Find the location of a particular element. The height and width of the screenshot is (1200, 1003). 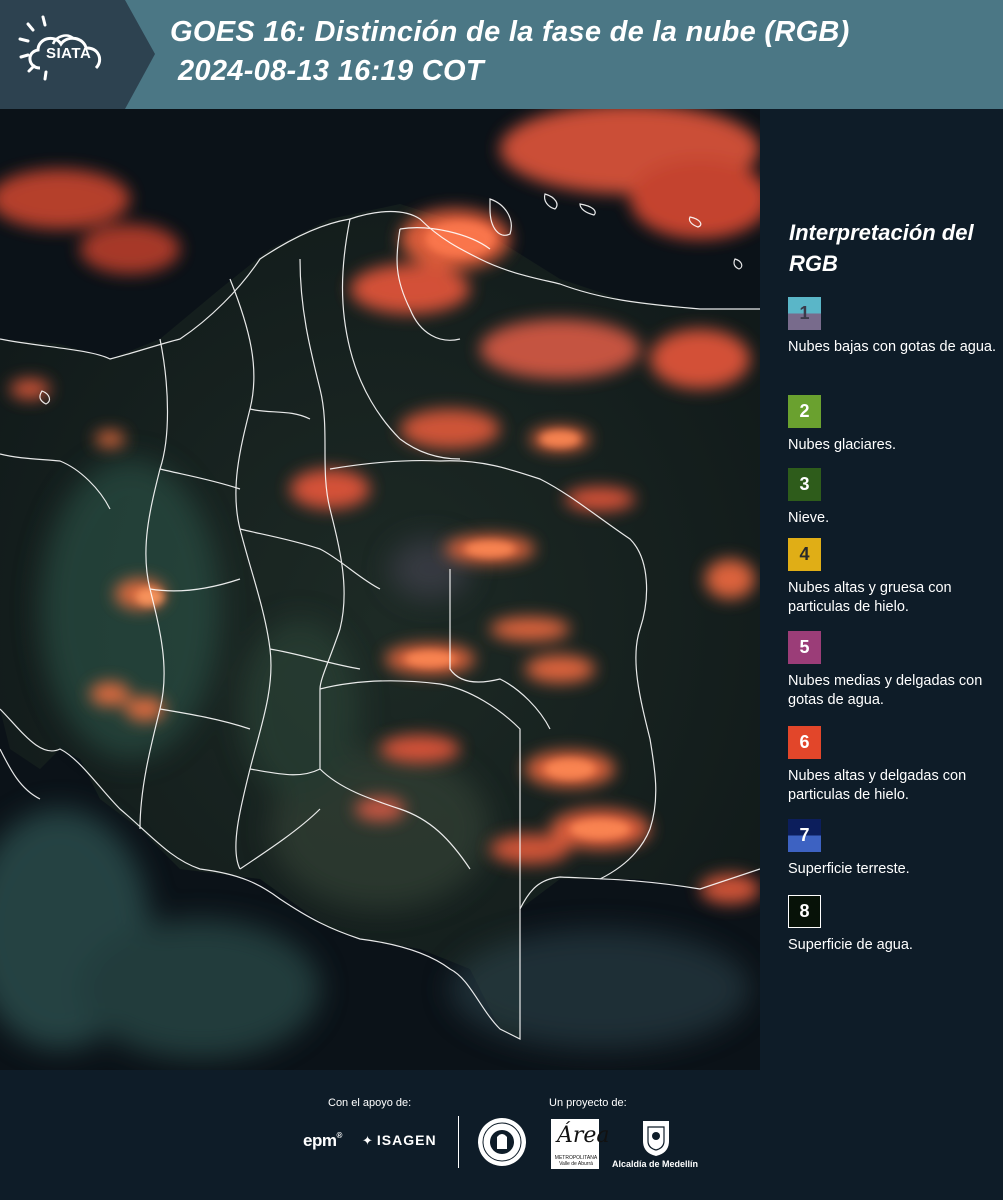

legend-item-7: 7 Superficie terreste. is located at coordinates (894, 849).